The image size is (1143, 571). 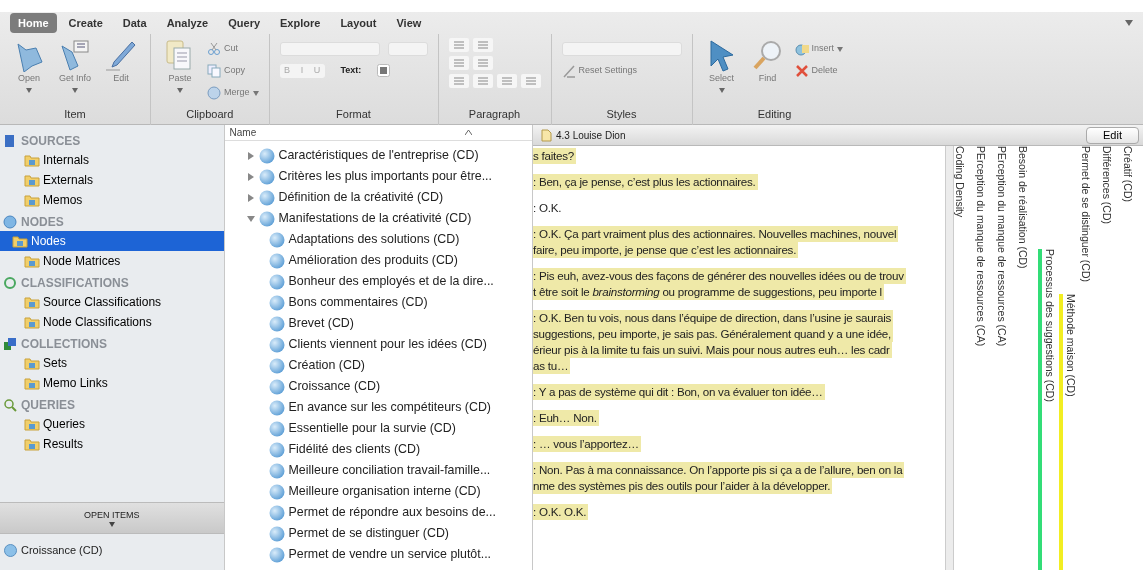 I want to click on sort-icon, so click(x=468, y=132).